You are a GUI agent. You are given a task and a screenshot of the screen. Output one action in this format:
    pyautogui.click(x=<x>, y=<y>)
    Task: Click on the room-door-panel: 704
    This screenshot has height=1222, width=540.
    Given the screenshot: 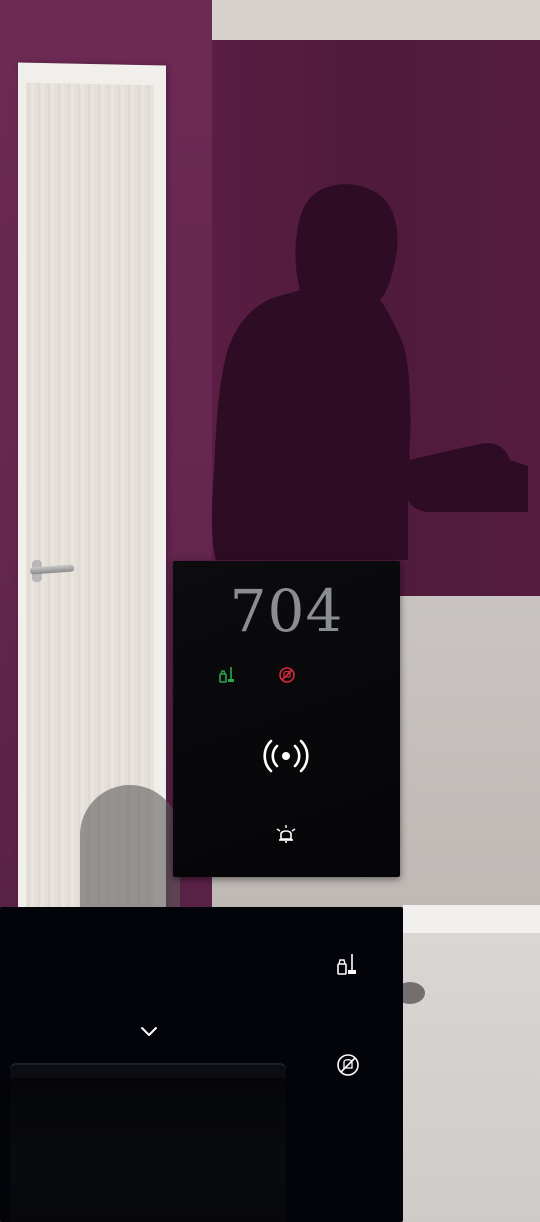 What is the action you would take?
    pyautogui.click(x=286, y=719)
    